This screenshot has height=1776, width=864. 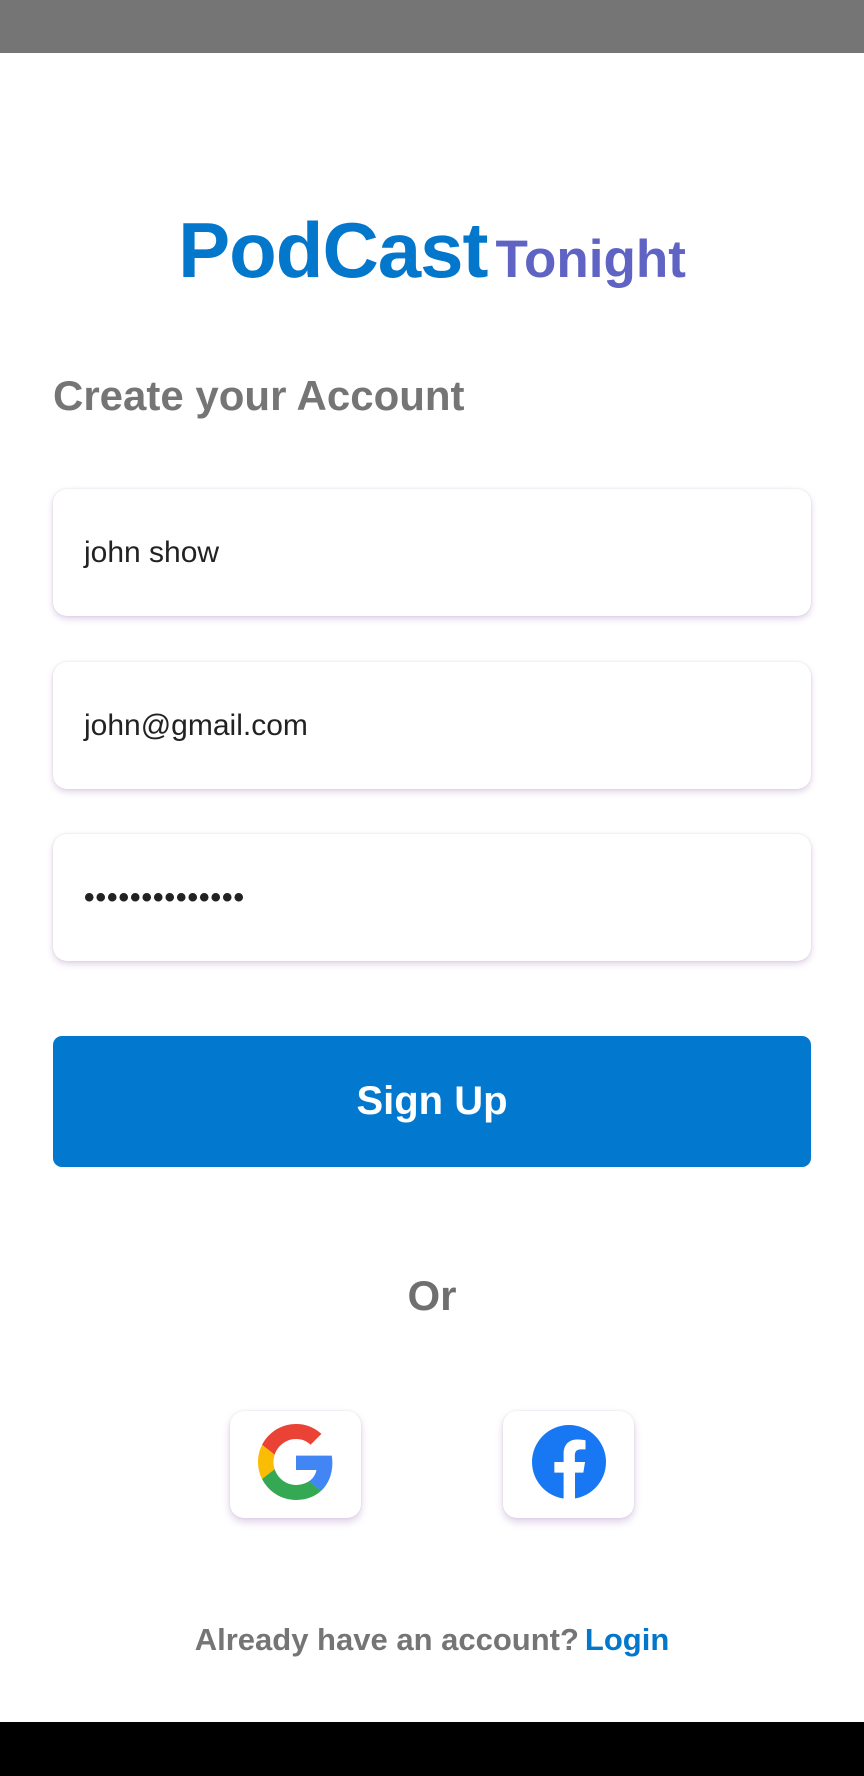 What do you see at coordinates (432, 1295) in the screenshot?
I see `or-divider-label: Or` at bounding box center [432, 1295].